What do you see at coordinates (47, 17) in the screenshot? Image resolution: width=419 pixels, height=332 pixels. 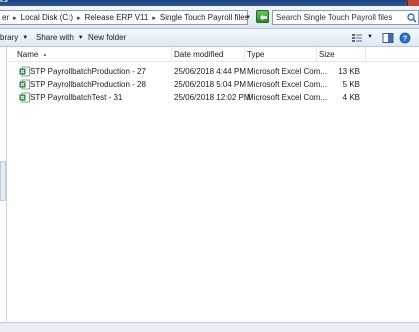 I see `breadcrumb-local-disk: Local Disk (C:)` at bounding box center [47, 17].